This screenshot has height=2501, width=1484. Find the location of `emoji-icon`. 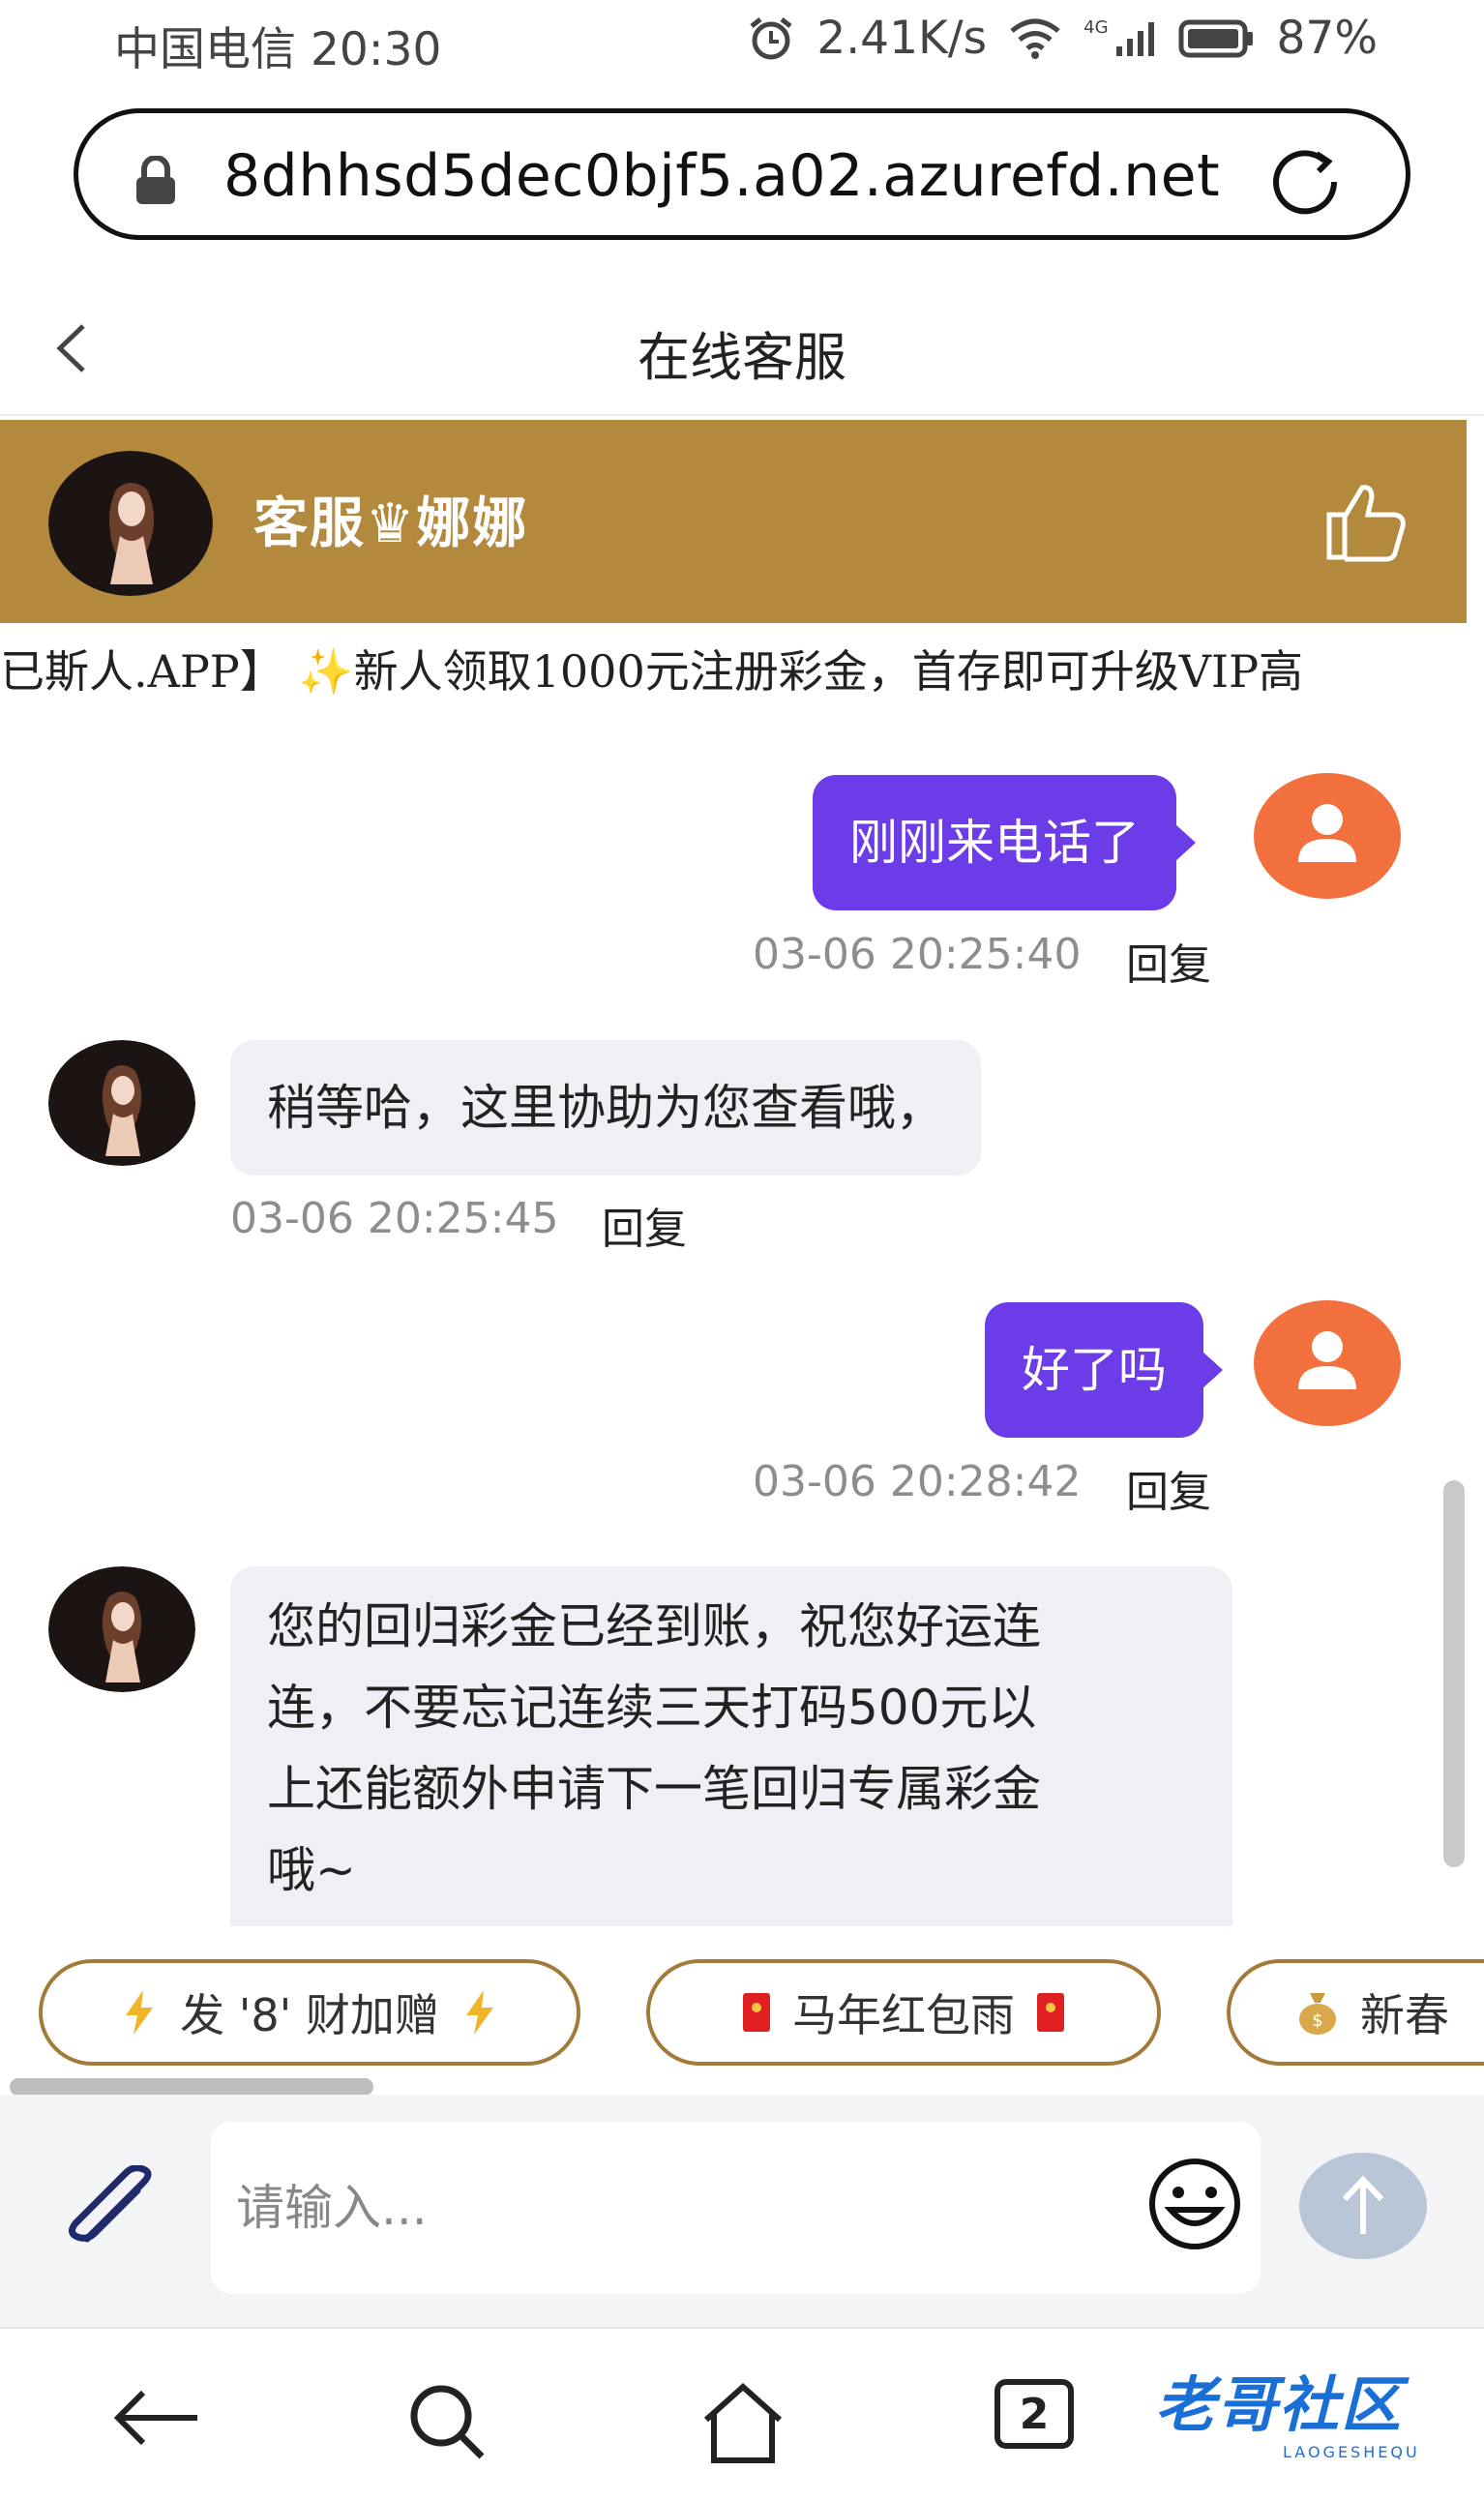

emoji-icon is located at coordinates (1195, 2204).